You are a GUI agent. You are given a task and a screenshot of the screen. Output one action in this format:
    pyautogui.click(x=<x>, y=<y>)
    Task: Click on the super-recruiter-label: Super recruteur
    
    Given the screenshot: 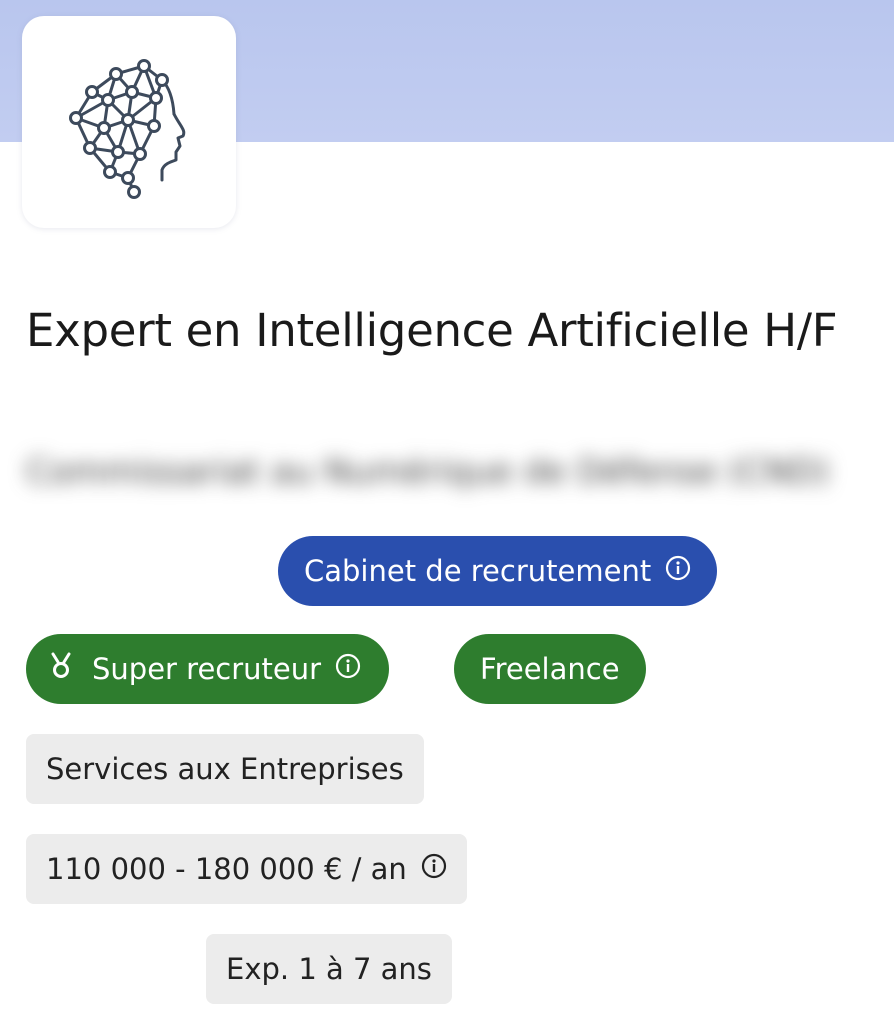 What is the action you would take?
    pyautogui.click(x=207, y=669)
    